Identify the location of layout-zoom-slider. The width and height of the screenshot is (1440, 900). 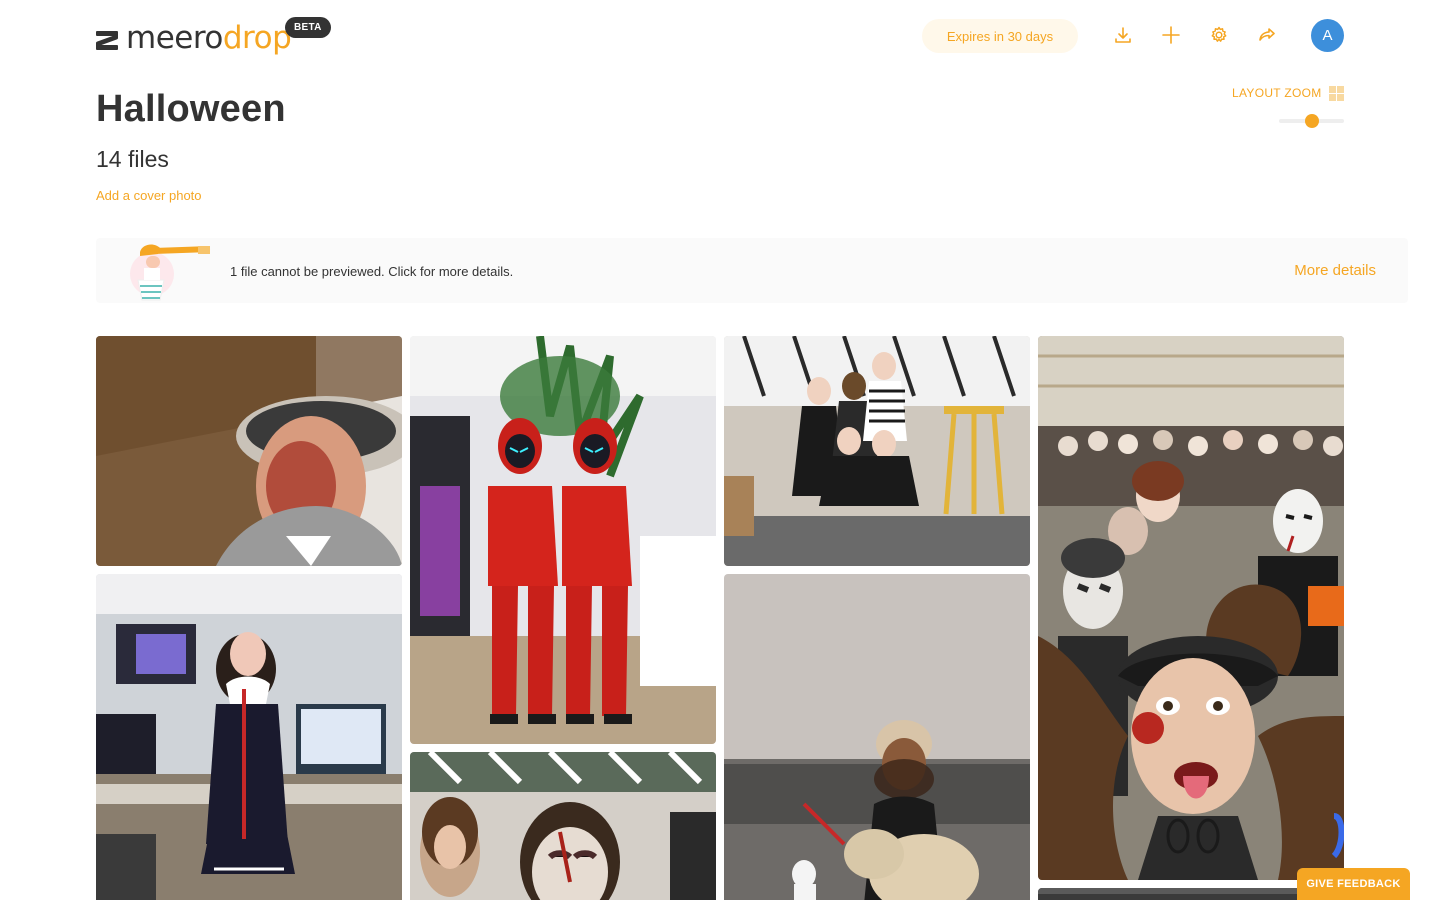
(1311, 121).